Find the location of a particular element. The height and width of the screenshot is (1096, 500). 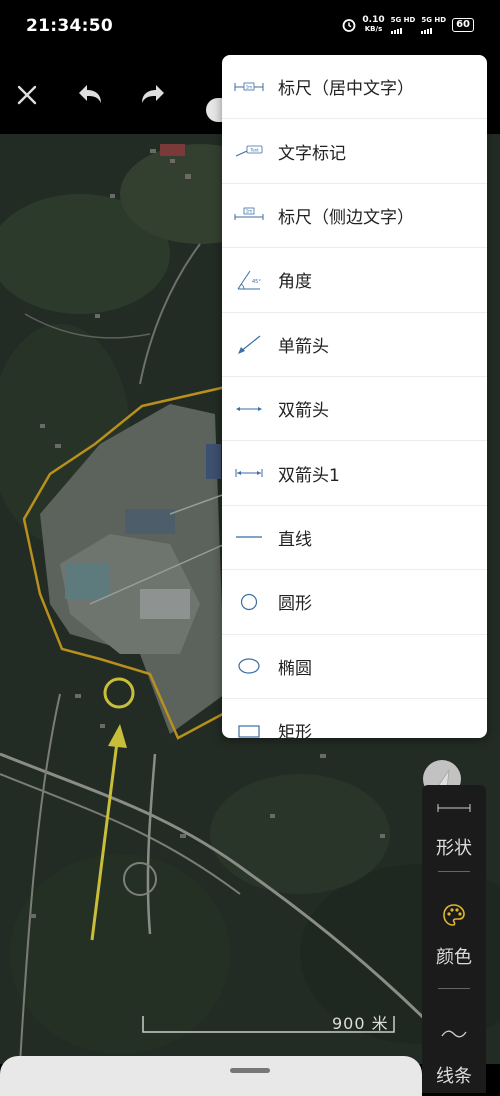

shape-label: 形状 is located at coordinates (454, 848).